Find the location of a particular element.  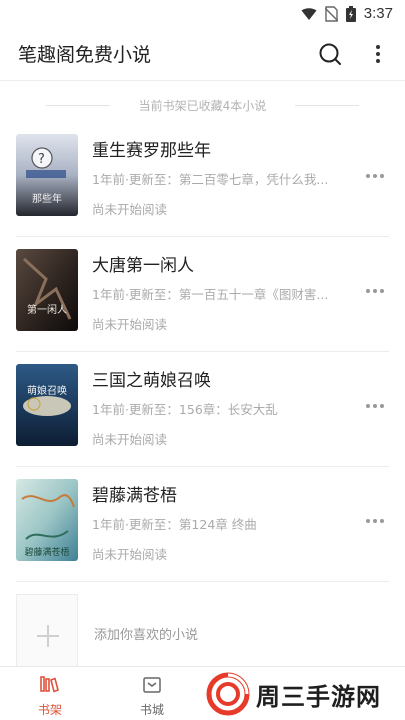

page-title: 笔趣阁免费小说 is located at coordinates (85, 55).